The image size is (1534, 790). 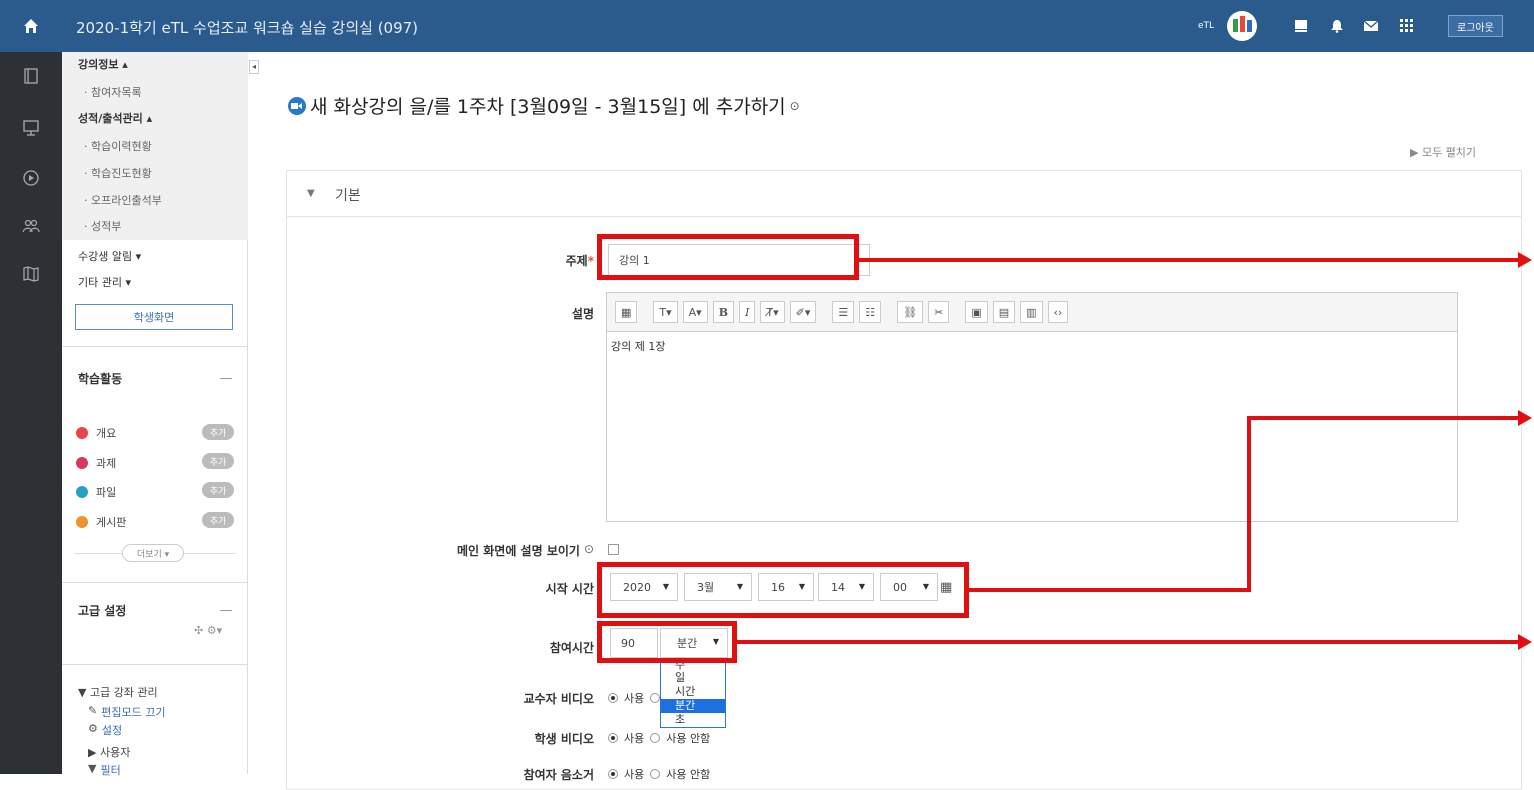 What do you see at coordinates (106, 463) in the screenshot?
I see `activity-label: 과제` at bounding box center [106, 463].